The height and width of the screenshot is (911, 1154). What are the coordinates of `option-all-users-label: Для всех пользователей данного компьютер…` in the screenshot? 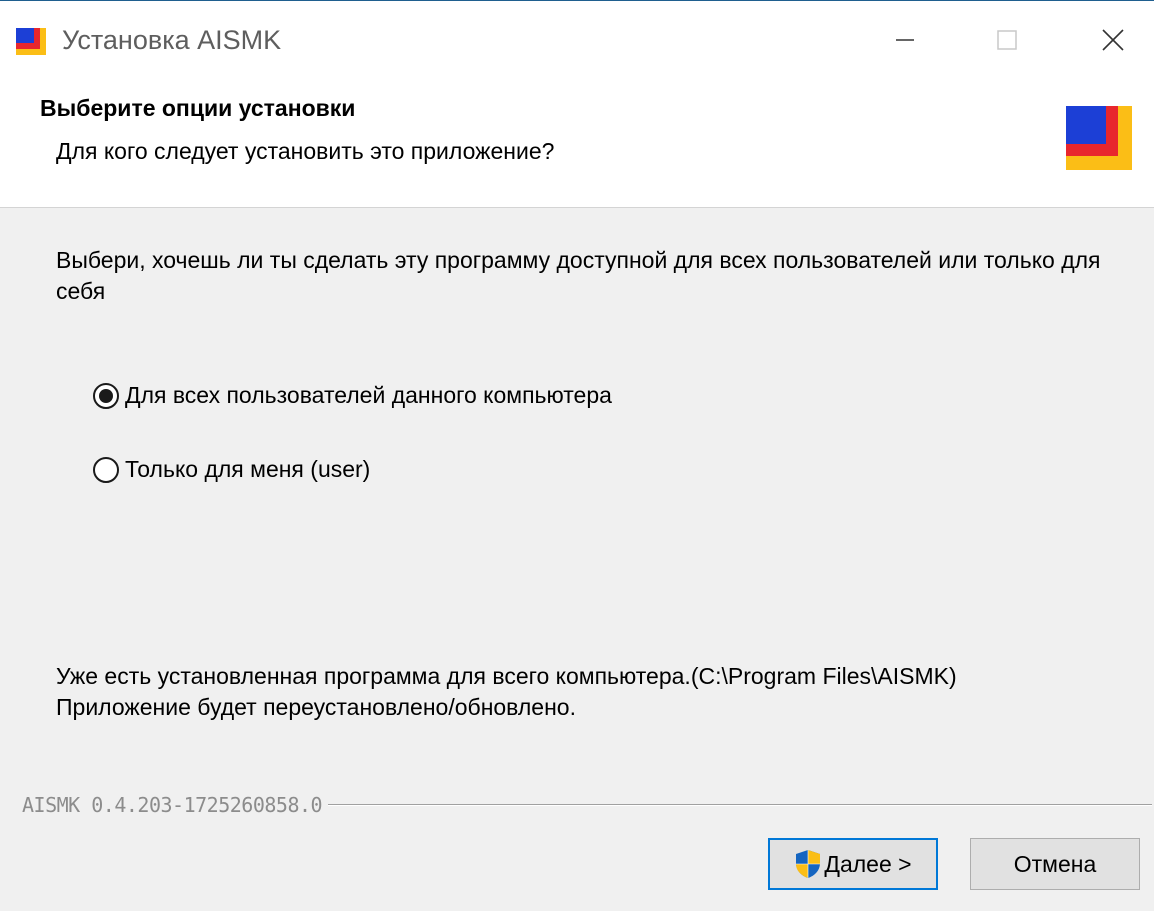 It's located at (368, 395).